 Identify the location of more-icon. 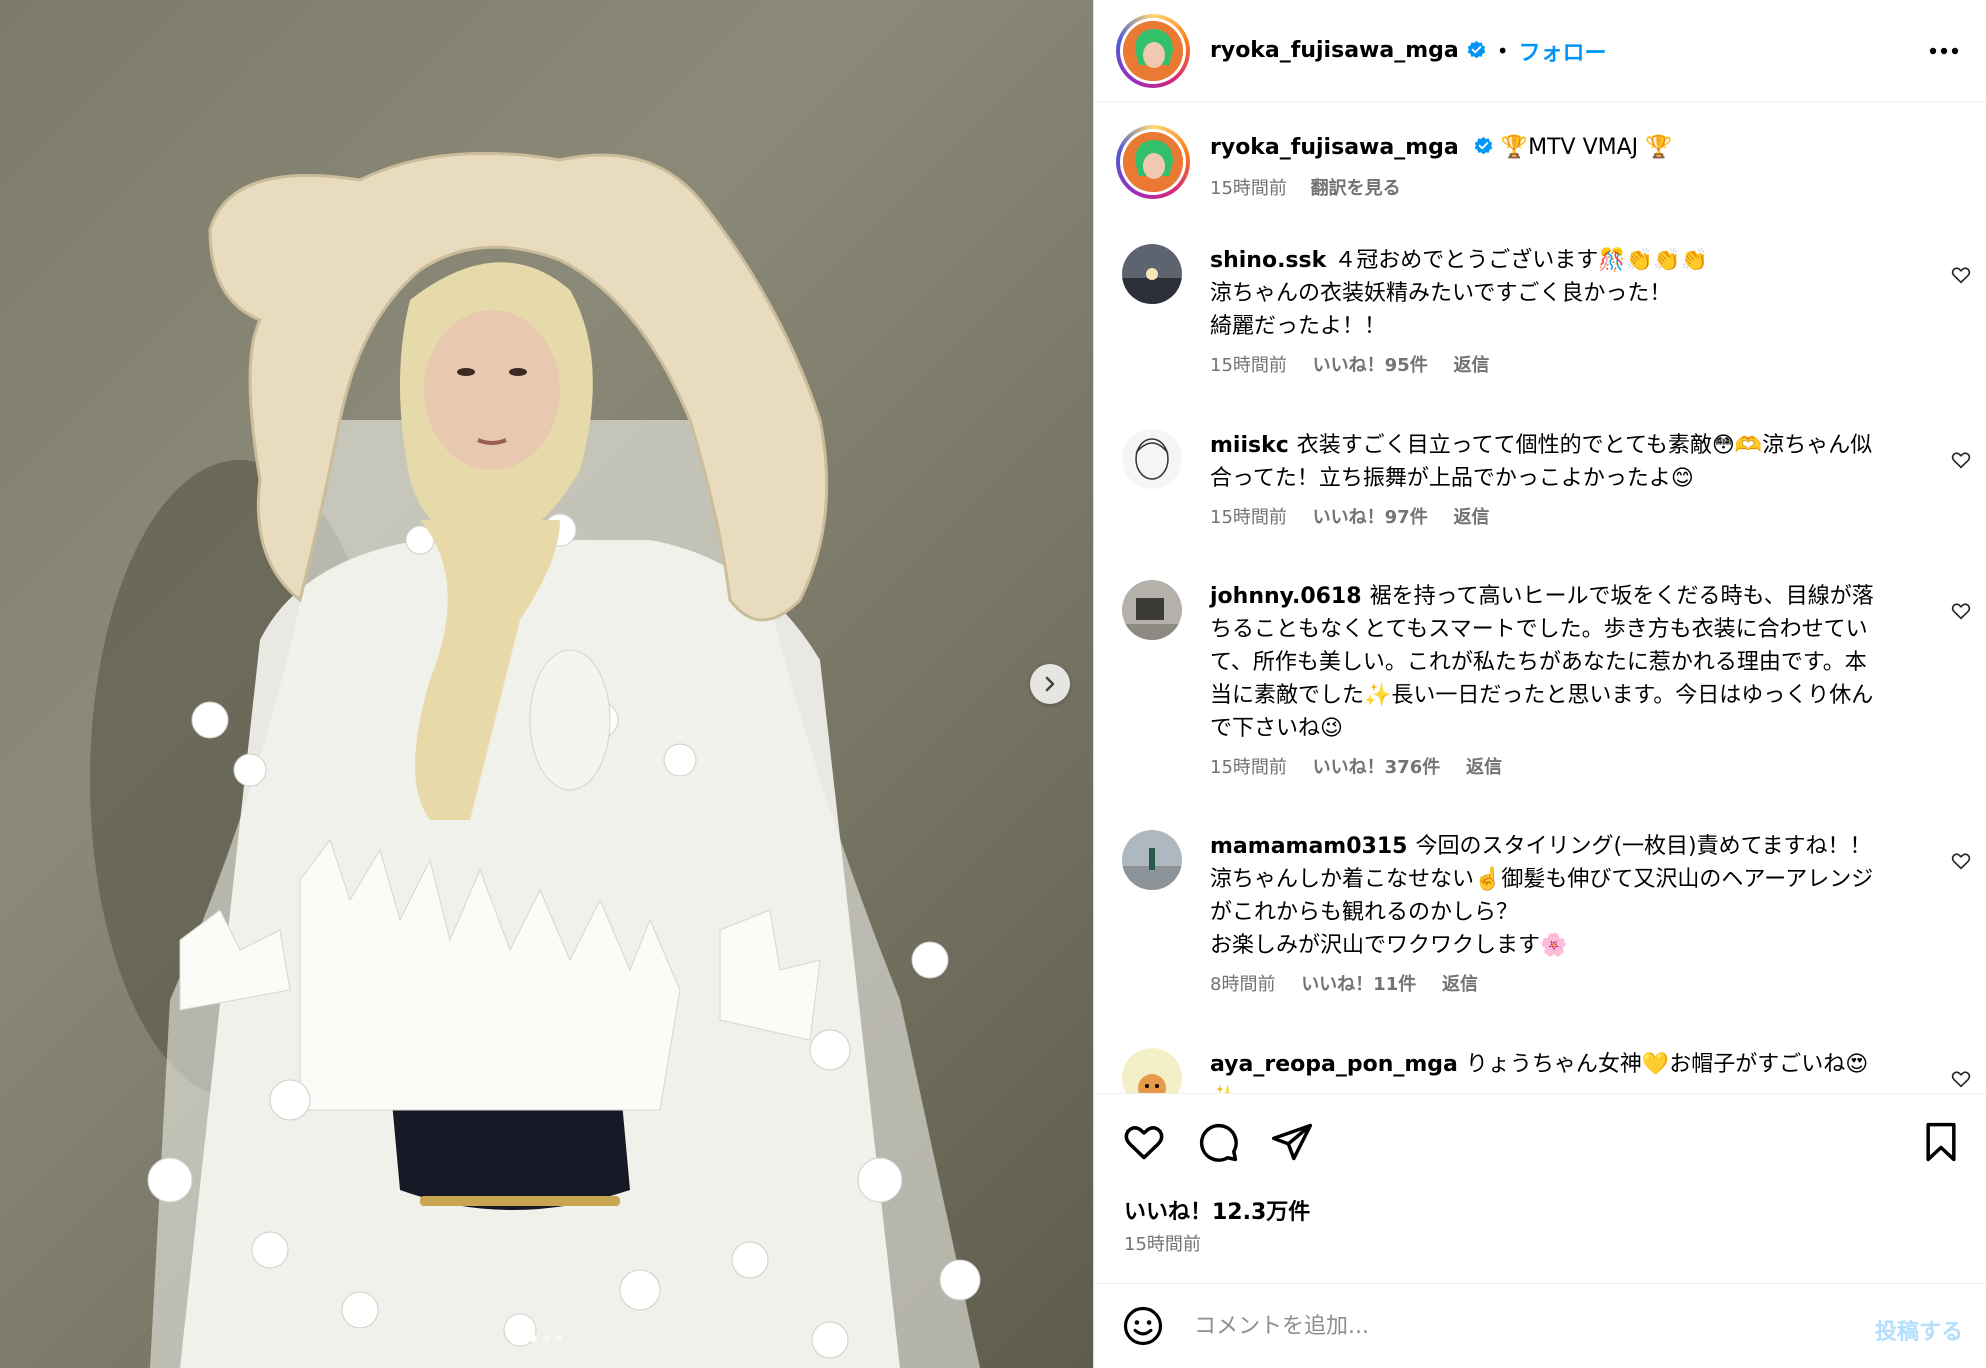
(1944, 51).